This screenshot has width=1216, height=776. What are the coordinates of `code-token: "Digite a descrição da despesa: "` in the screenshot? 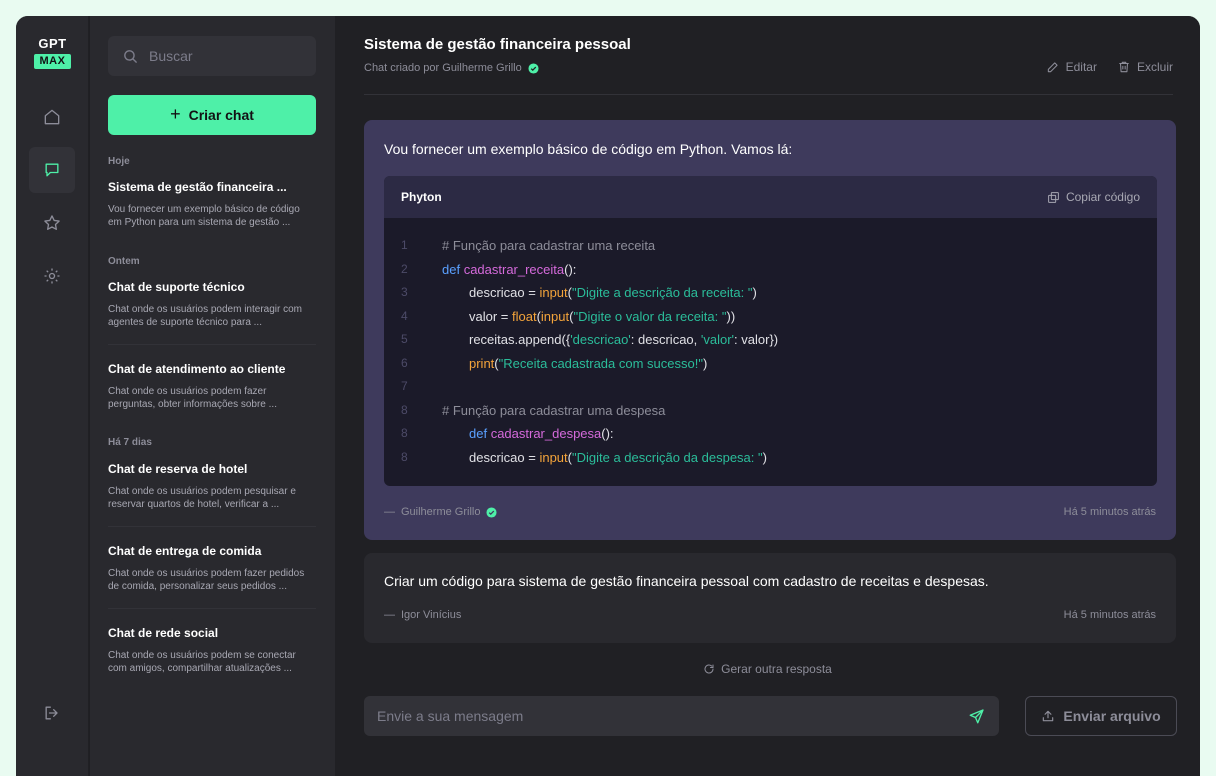 It's located at (667, 457).